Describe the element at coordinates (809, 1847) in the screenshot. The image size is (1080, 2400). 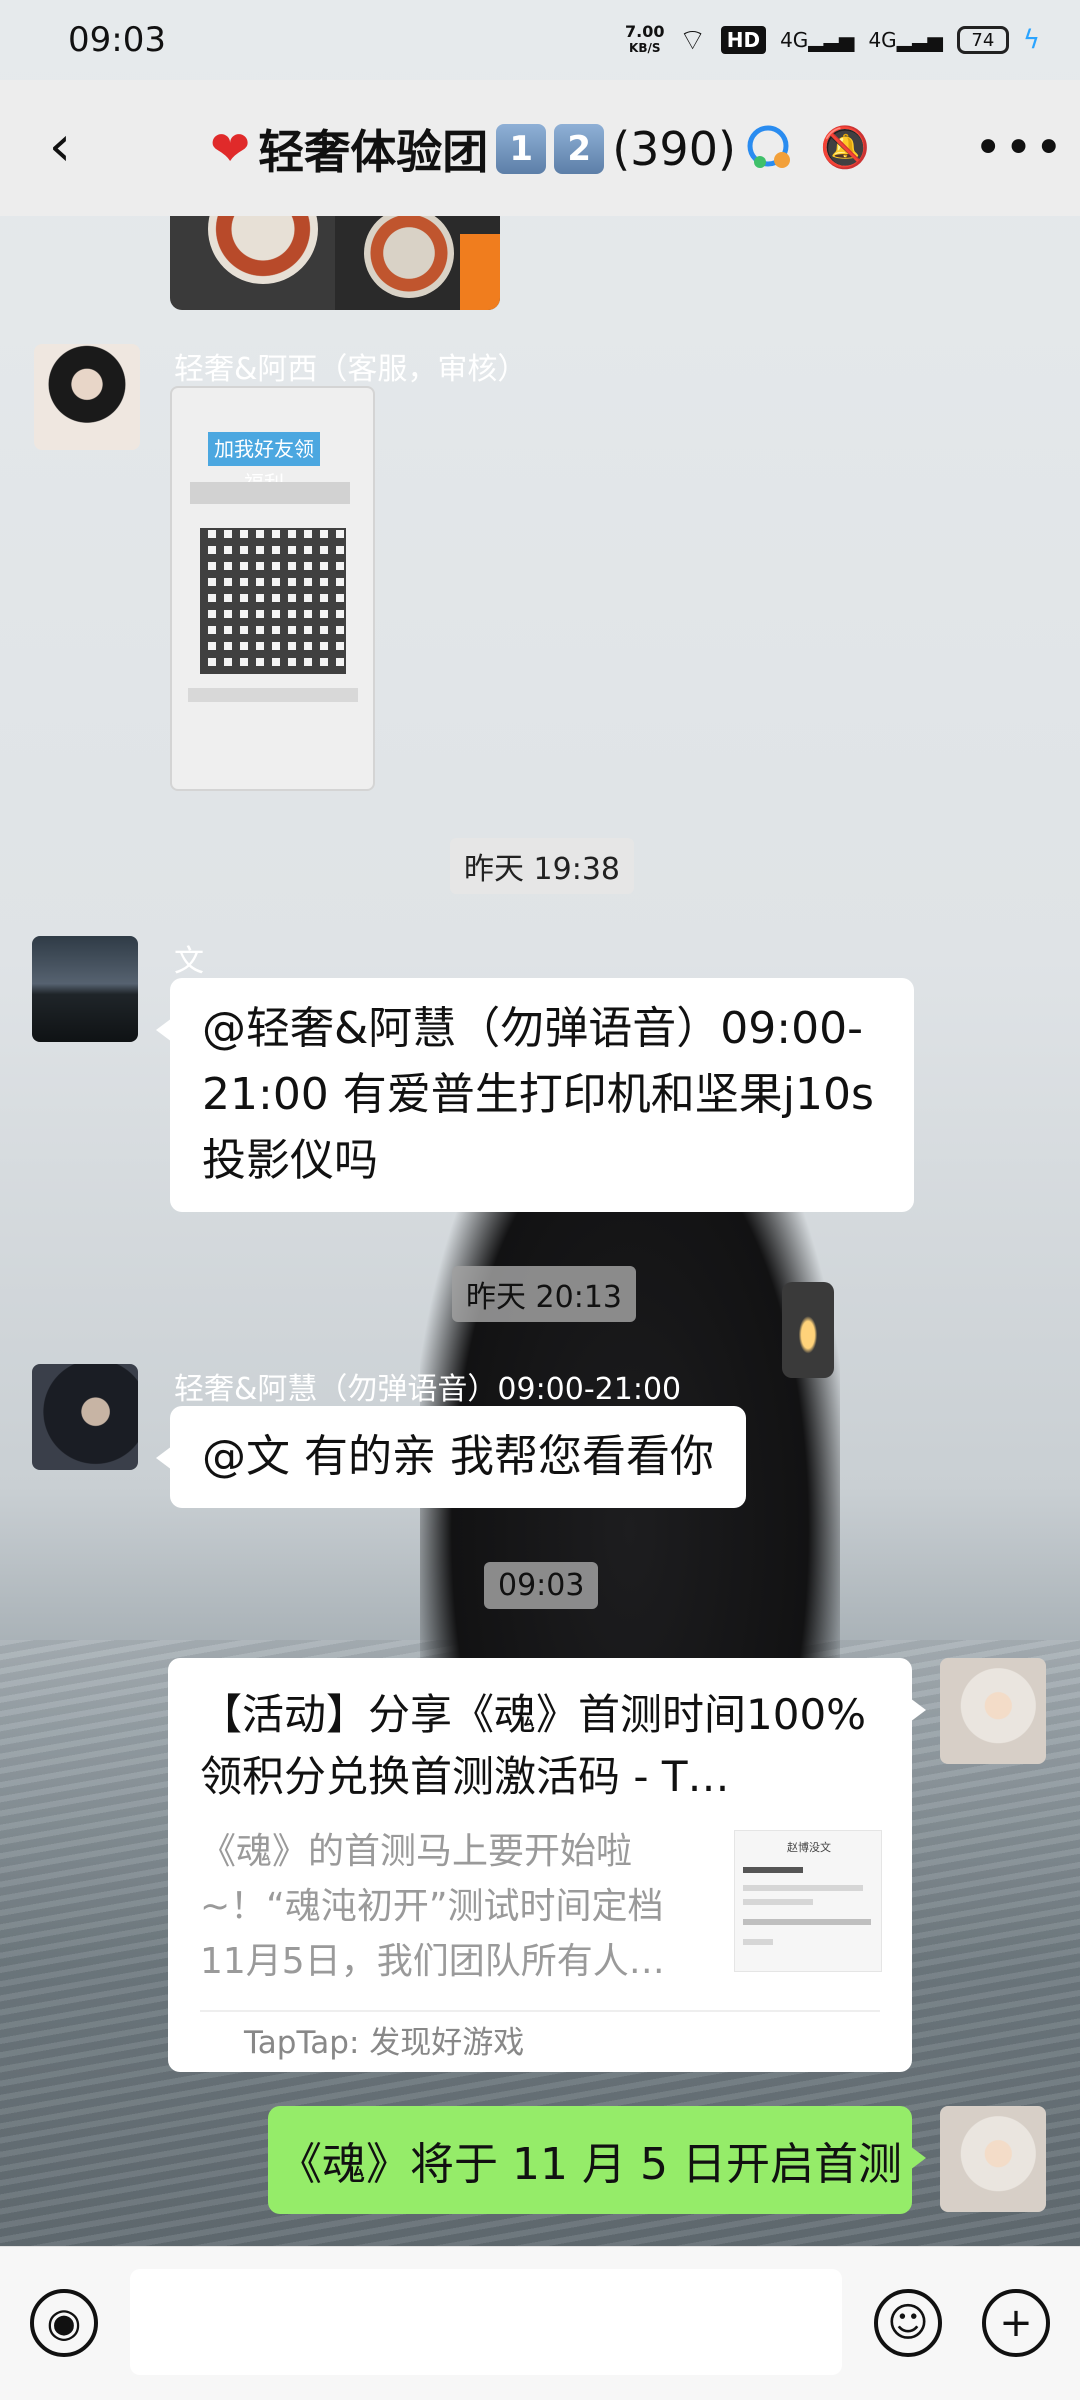
I see `thumbnail-title: 赵博没文` at that location.